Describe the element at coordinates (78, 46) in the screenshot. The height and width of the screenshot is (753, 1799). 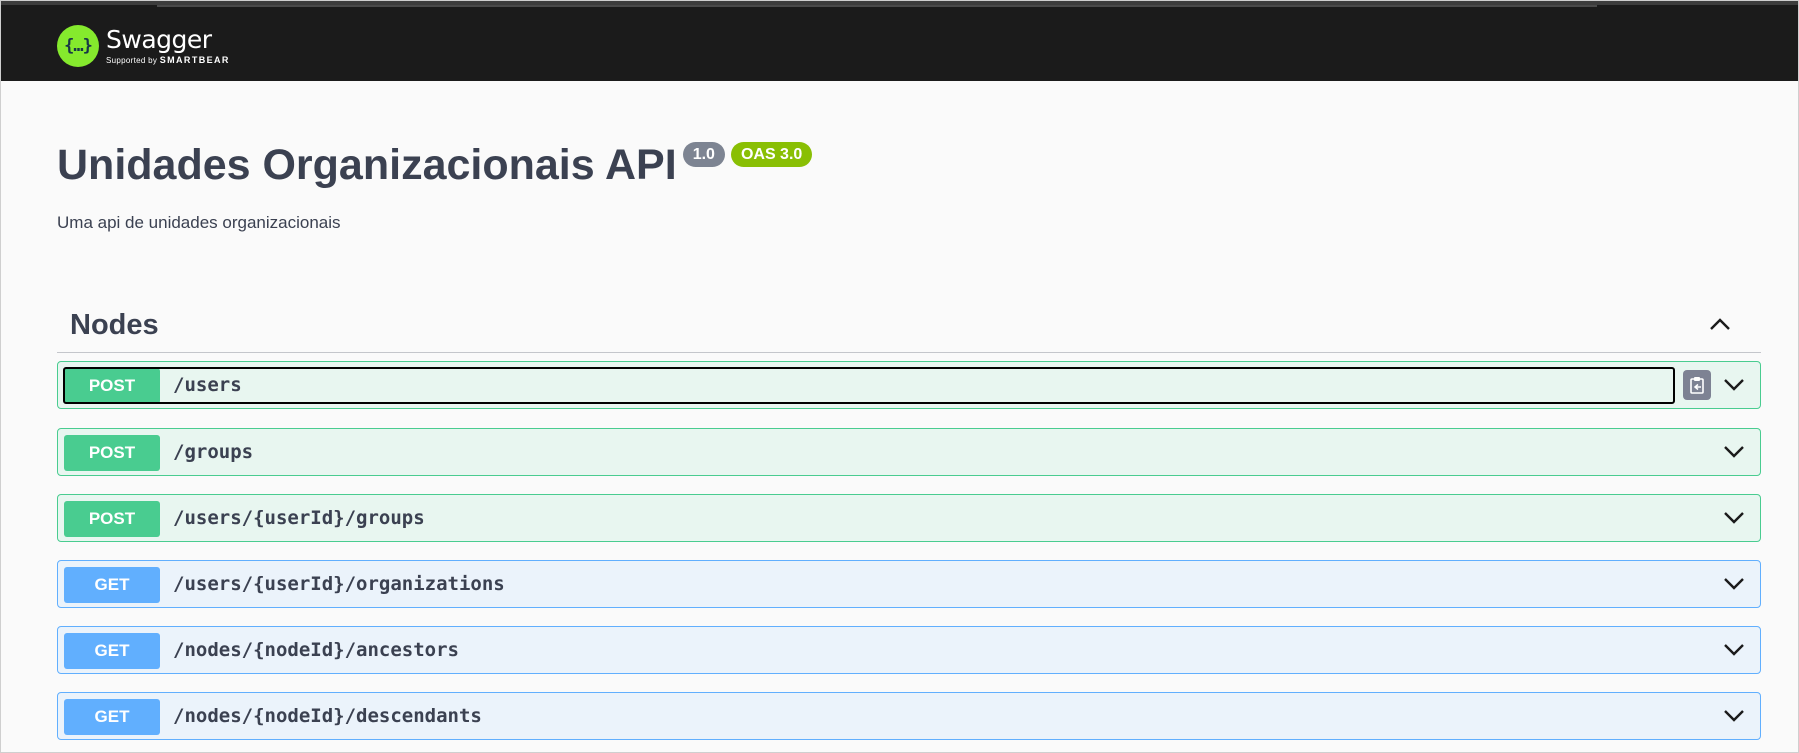
I see `swagger-logo-icon: {…}` at that location.